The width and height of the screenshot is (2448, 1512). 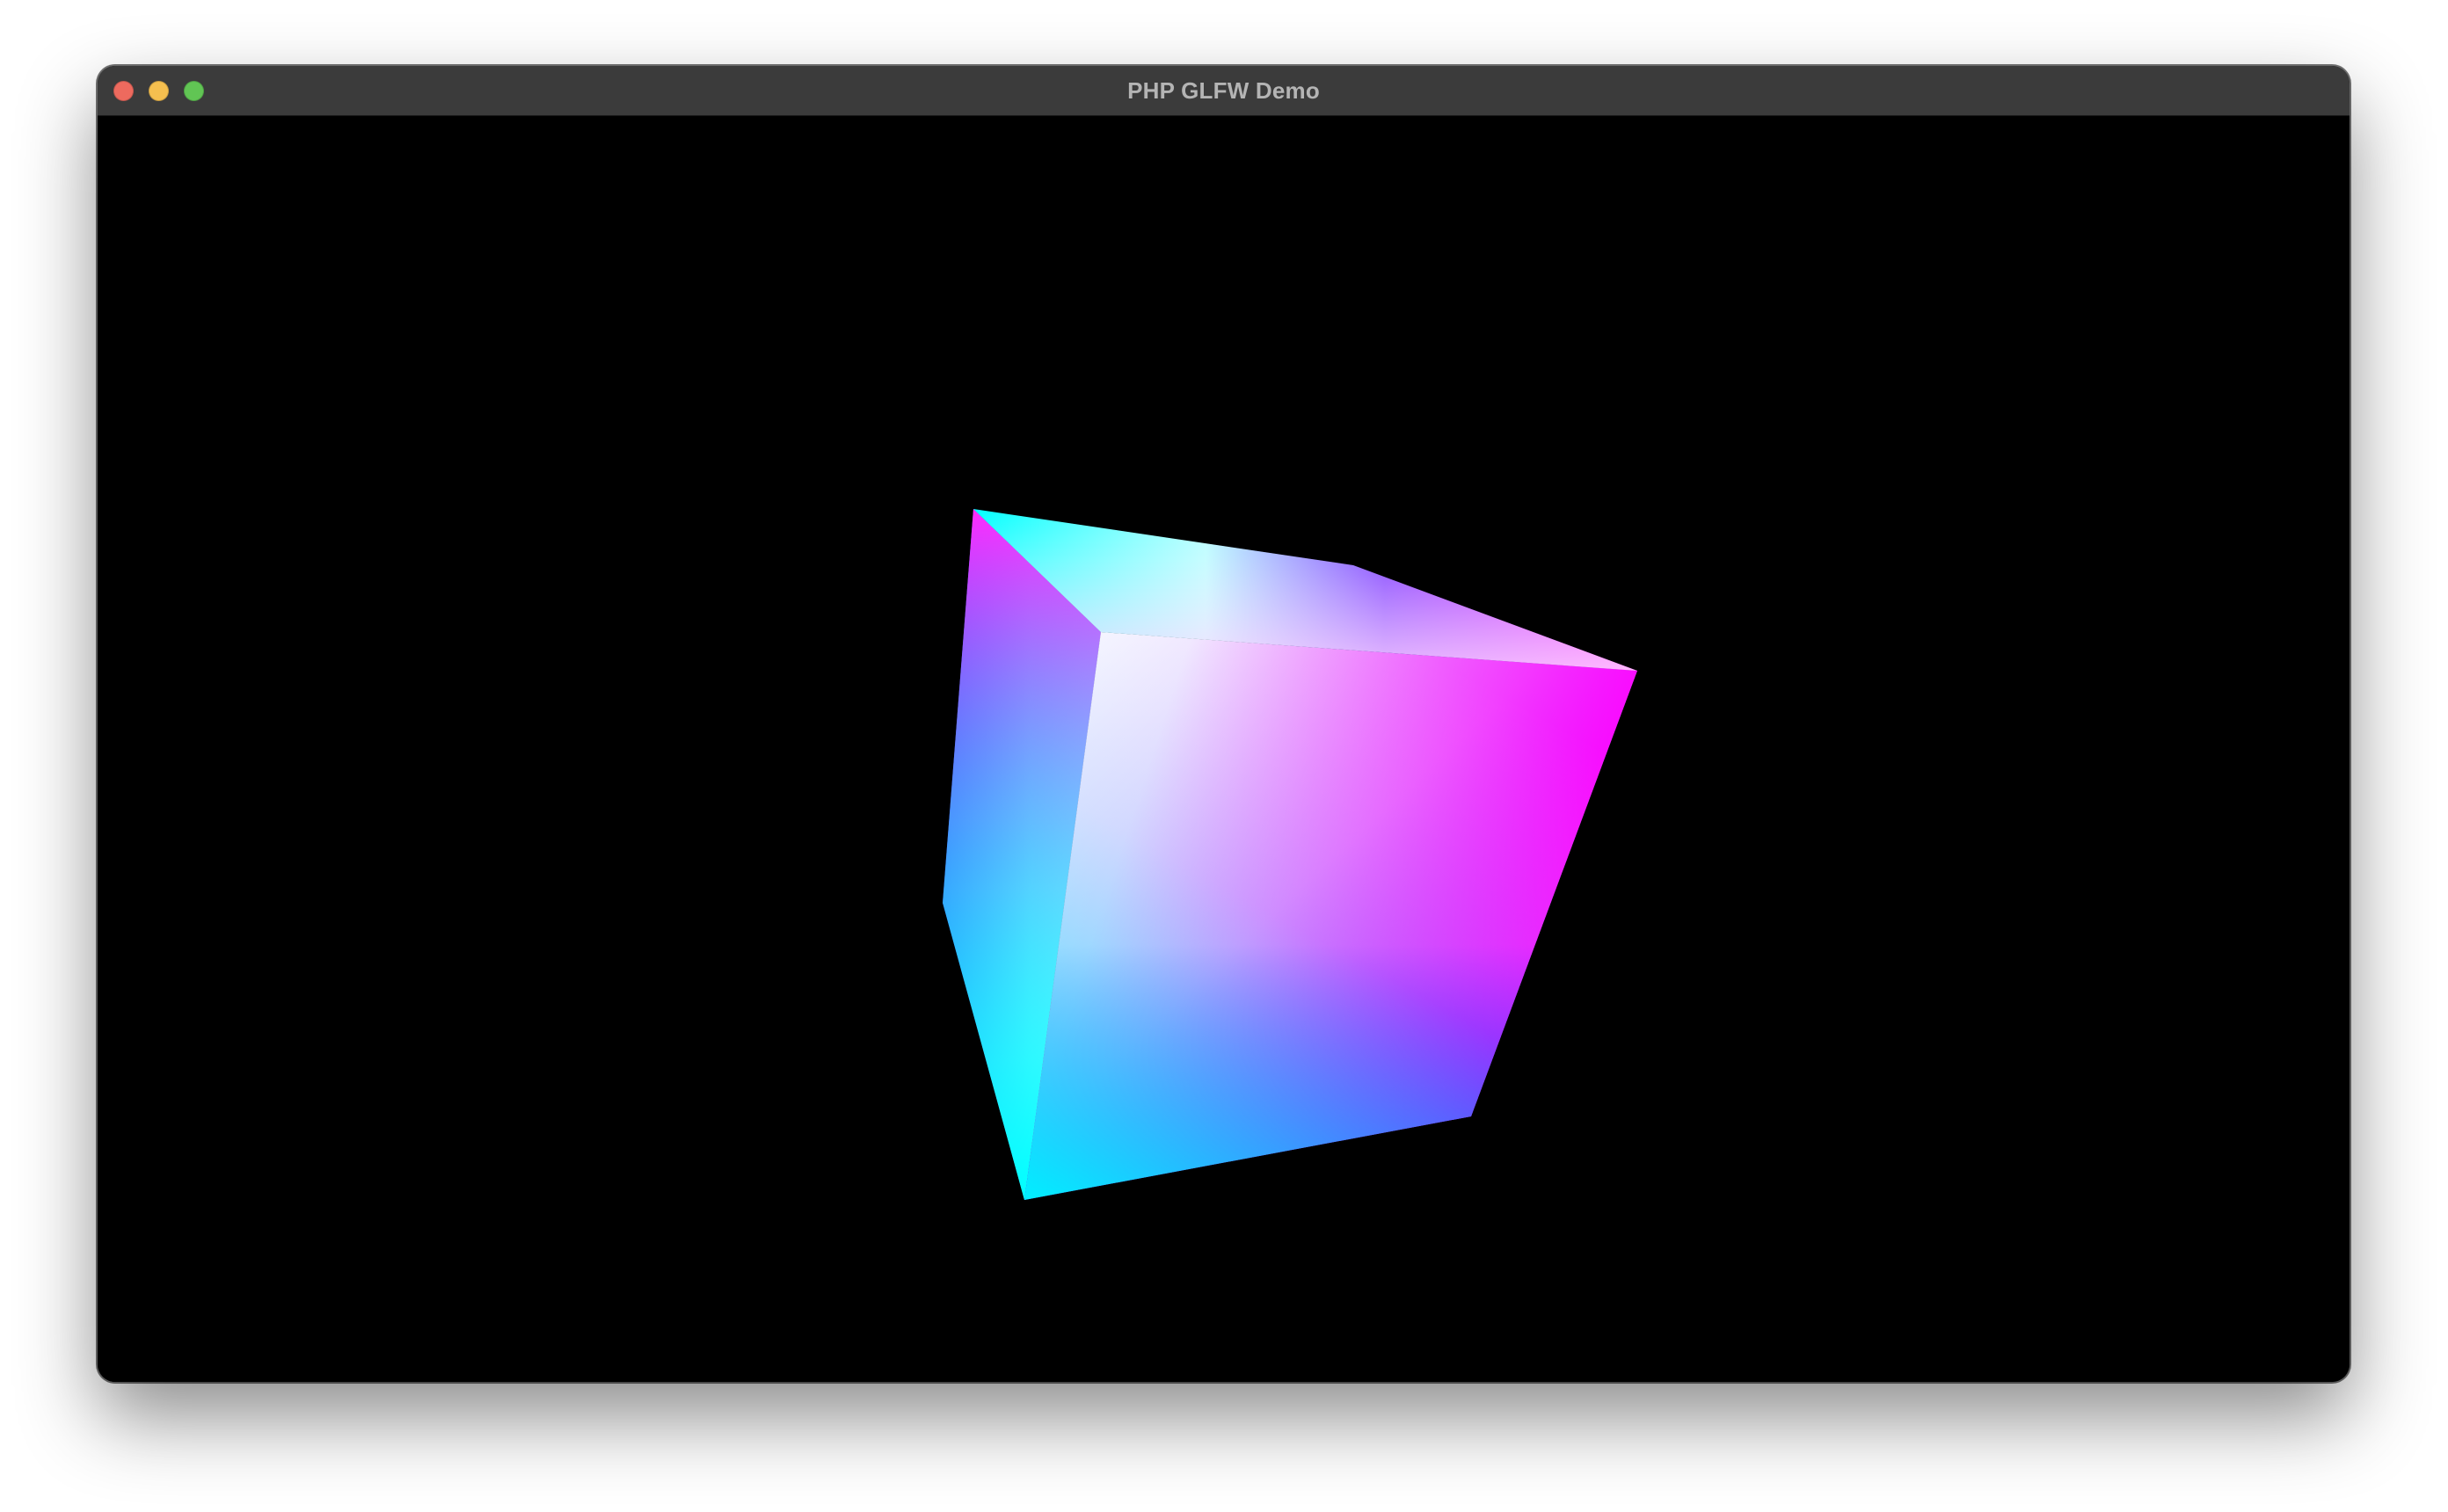 What do you see at coordinates (1290, 855) in the screenshot?
I see `rendered-cube` at bounding box center [1290, 855].